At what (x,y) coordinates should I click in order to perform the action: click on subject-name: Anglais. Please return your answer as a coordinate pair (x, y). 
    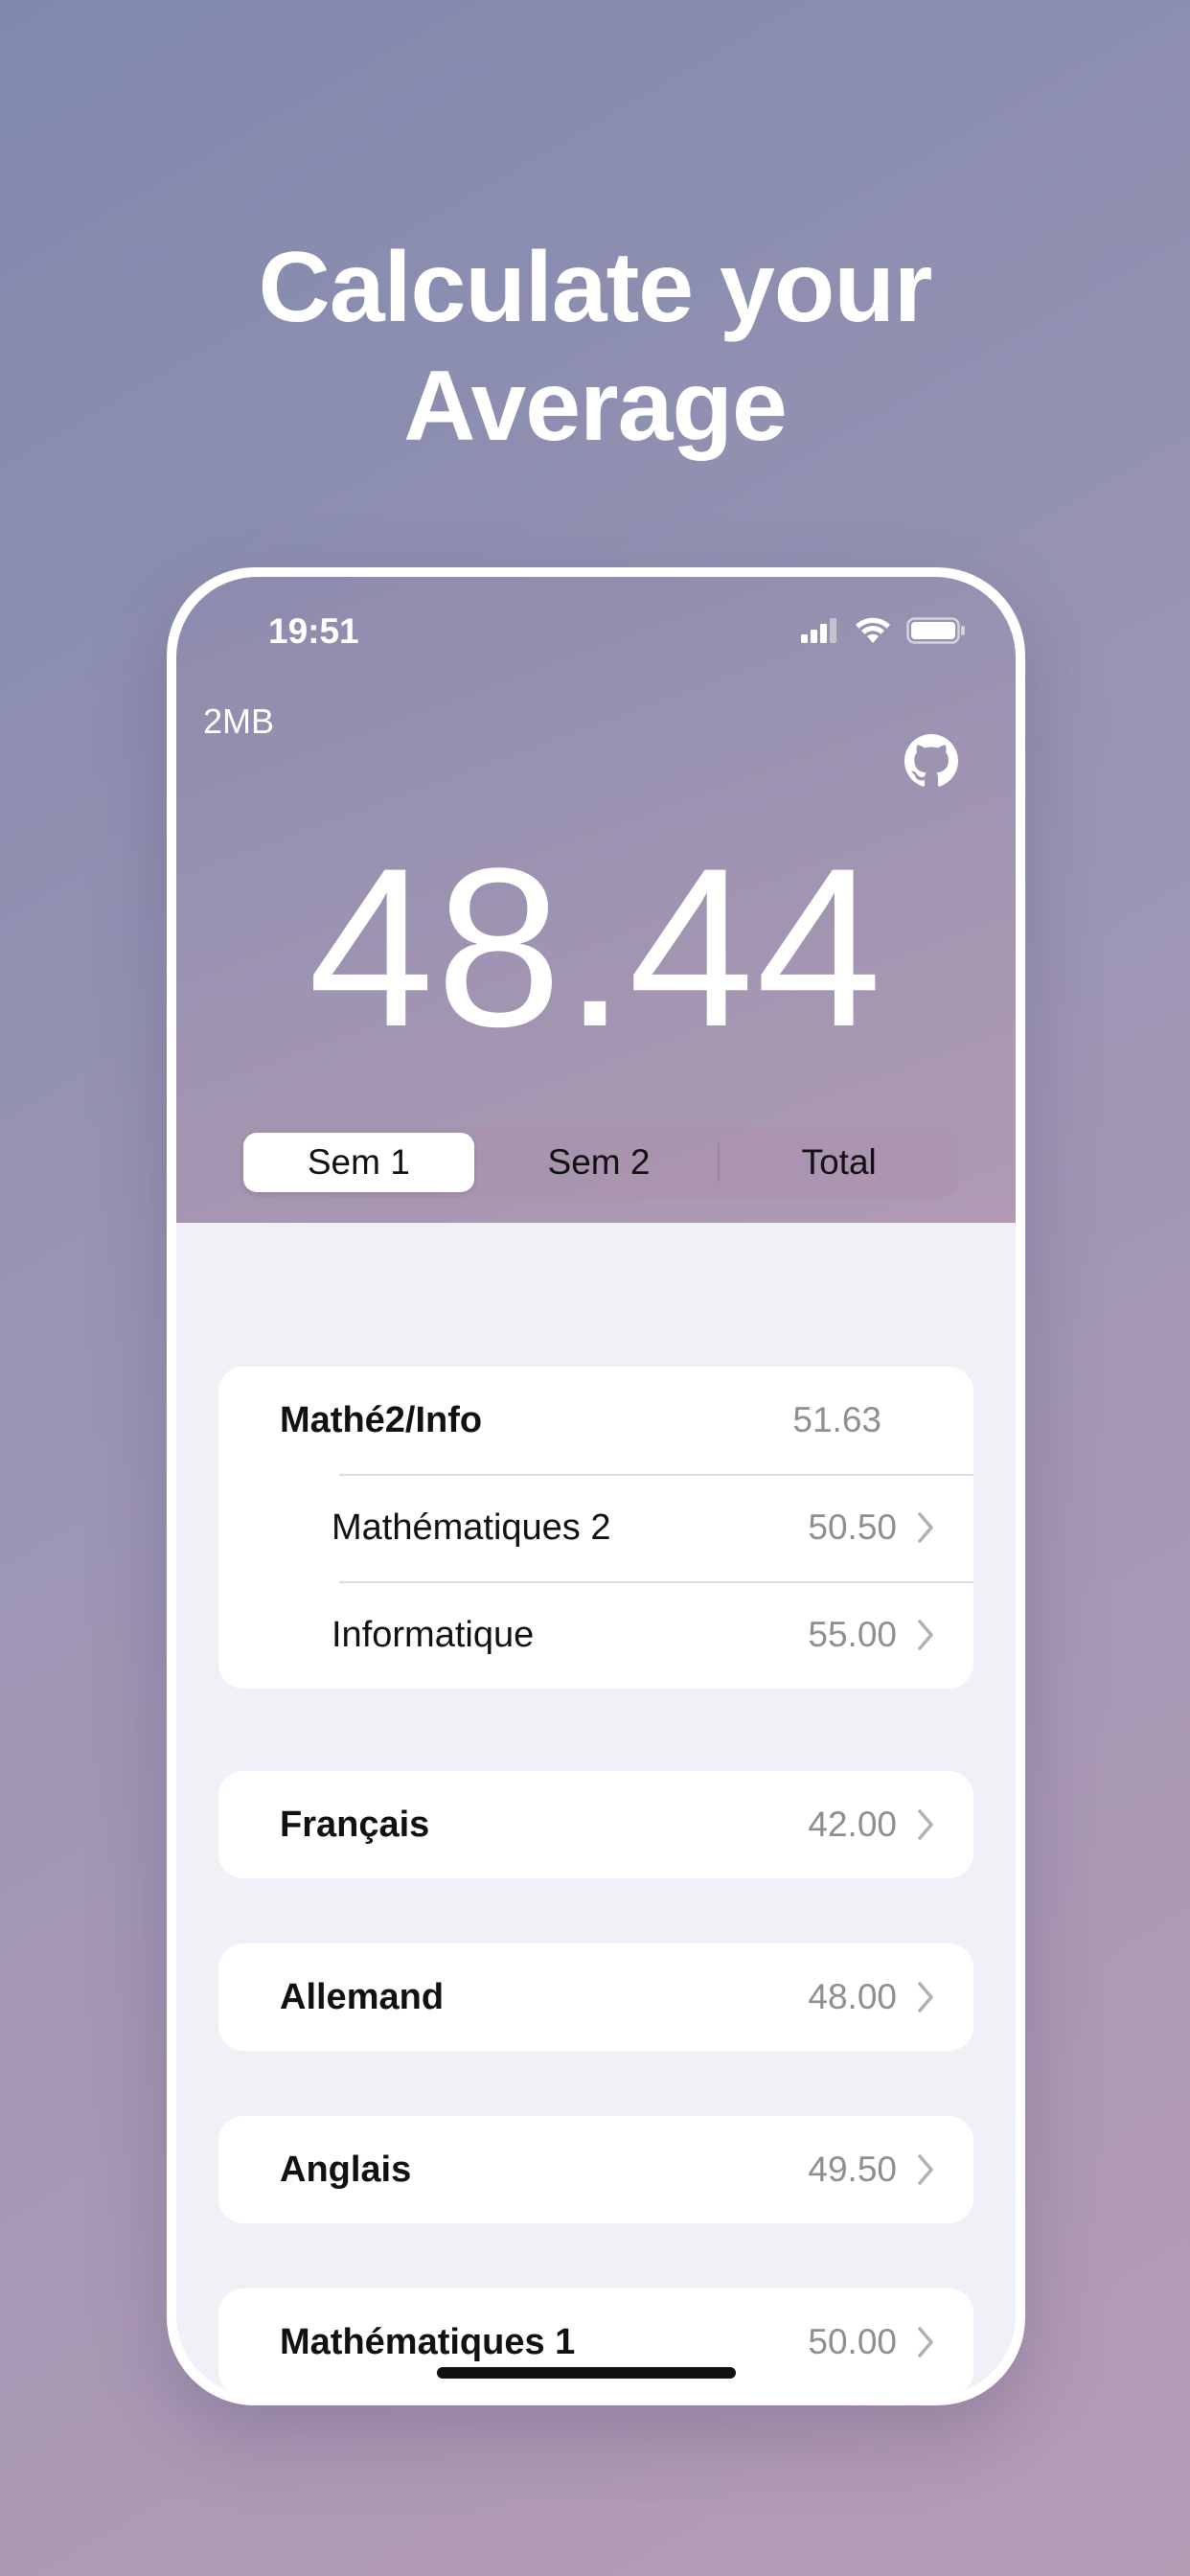
    Looking at the image, I should click on (346, 2169).